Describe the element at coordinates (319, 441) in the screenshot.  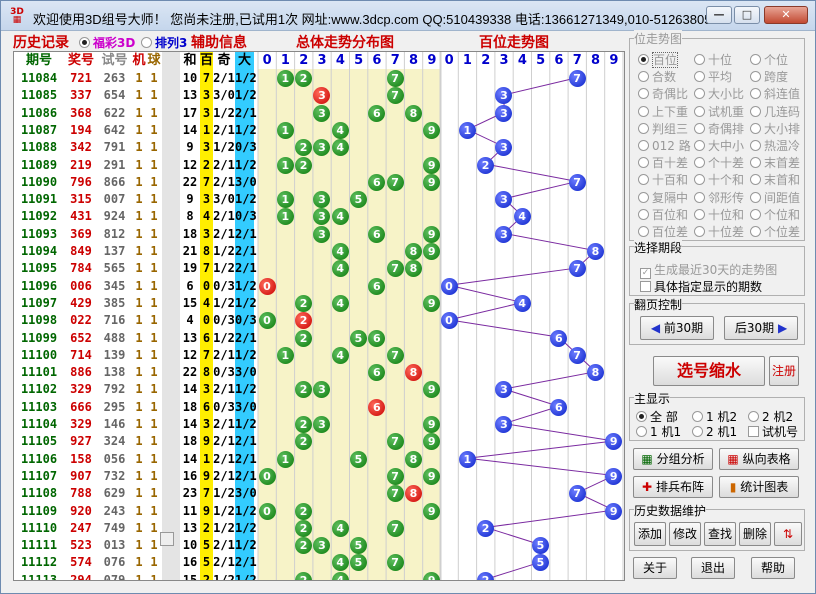
I see `table-row: 11105 927 324 1 1 18 9 2/1 2/1 2 7 9 9` at that location.